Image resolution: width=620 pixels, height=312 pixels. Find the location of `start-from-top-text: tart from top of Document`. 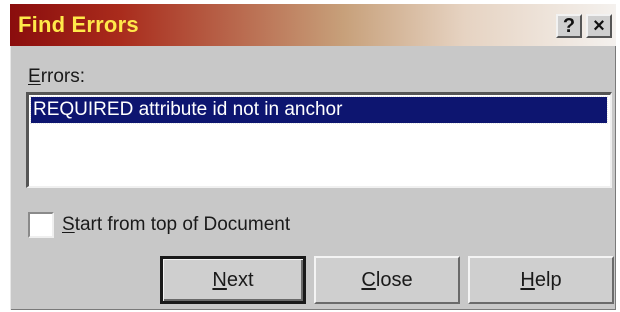

start-from-top-text: tart from top of Document is located at coordinates (182, 224).